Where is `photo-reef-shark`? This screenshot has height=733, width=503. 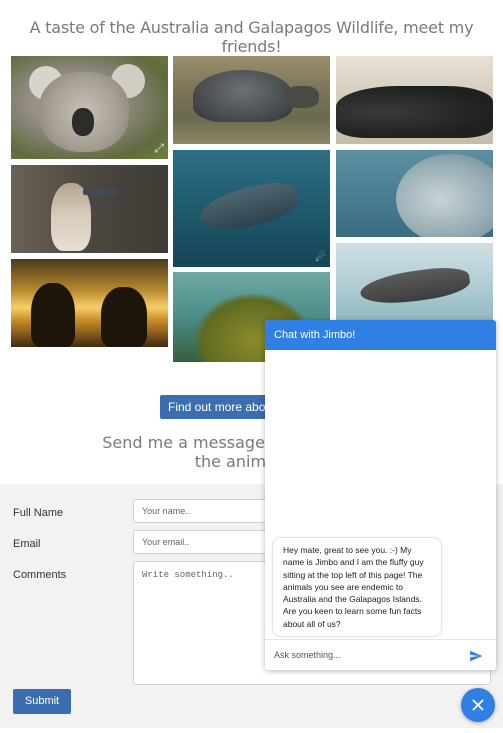 photo-reef-shark is located at coordinates (414, 285).